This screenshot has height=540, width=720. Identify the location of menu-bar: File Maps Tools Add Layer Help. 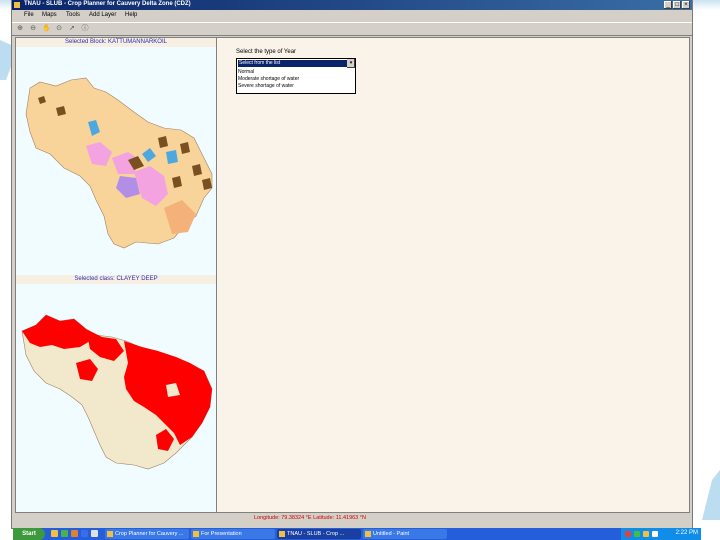
(352, 16).